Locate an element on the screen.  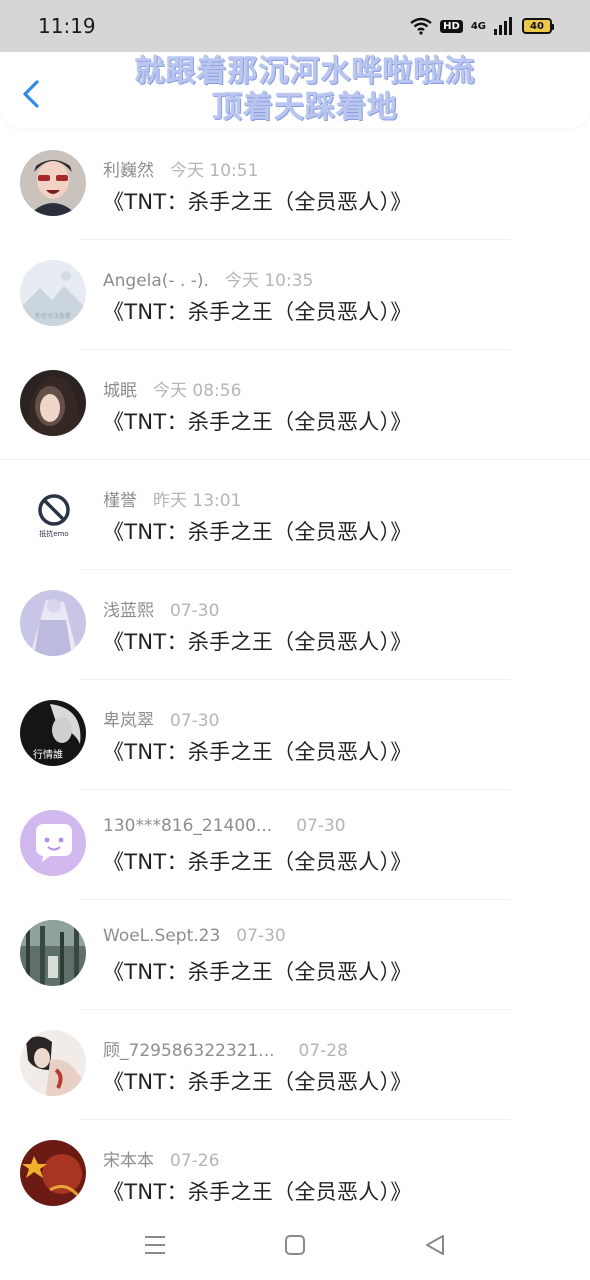
battery-icon: 40 is located at coordinates (538, 26).